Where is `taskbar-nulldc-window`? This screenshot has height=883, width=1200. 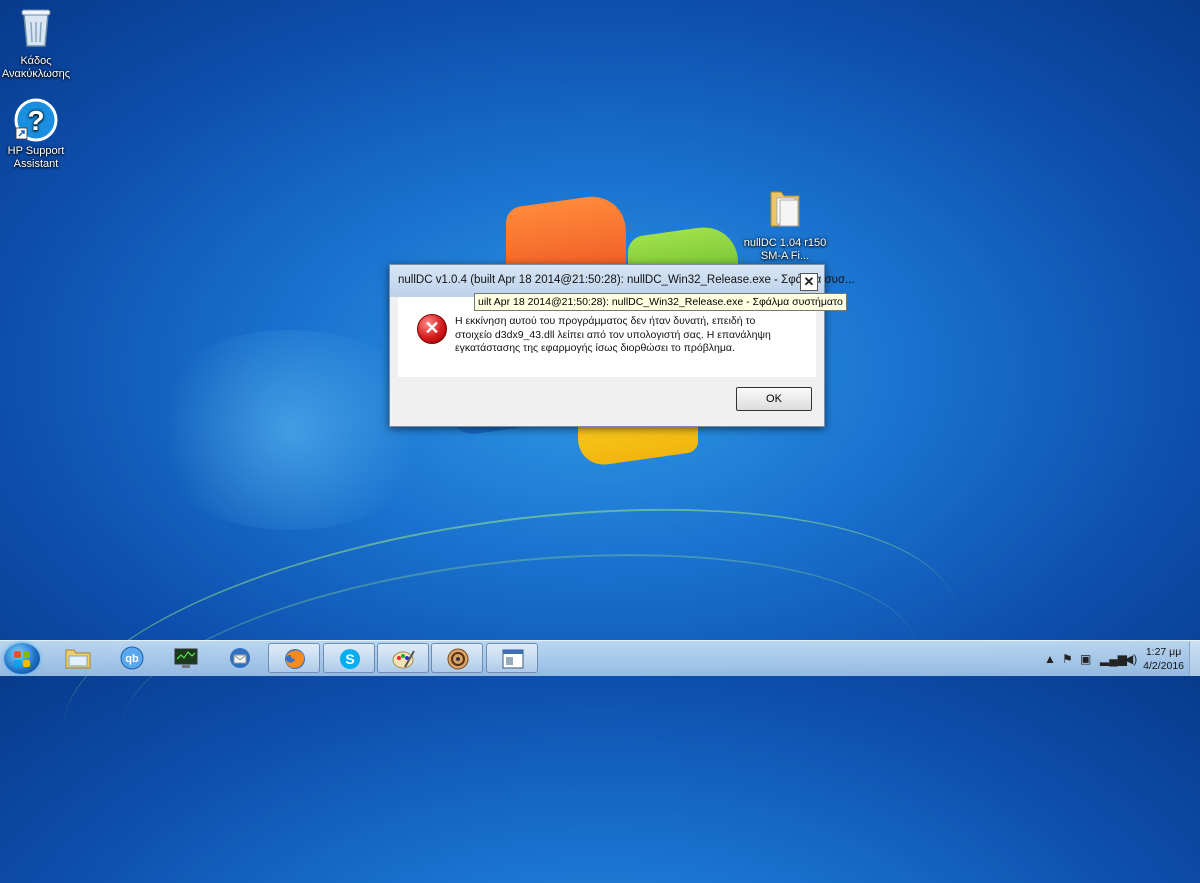 taskbar-nulldc-window is located at coordinates (512, 658).